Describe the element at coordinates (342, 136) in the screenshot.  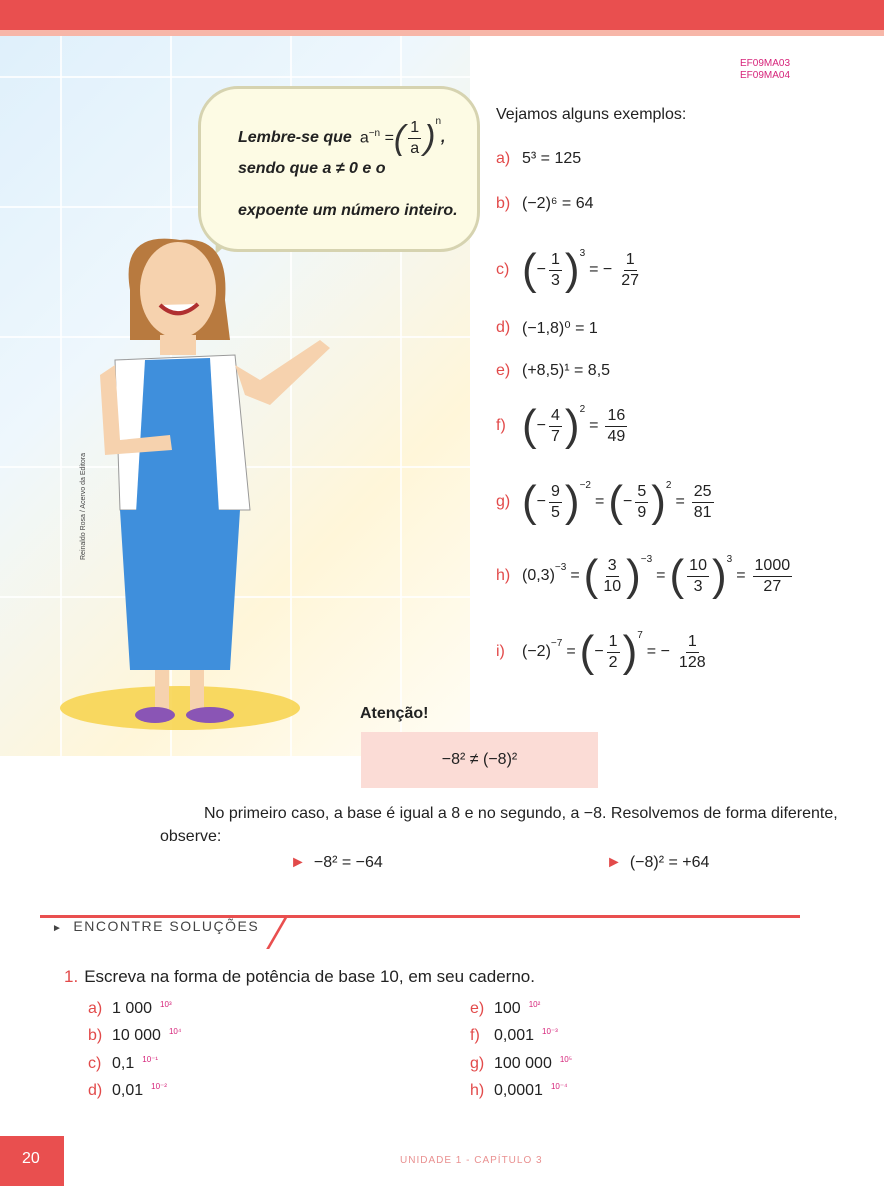
I see `bubble-line-1: Lembre-se que a−n = ( 1a ) n,` at that location.